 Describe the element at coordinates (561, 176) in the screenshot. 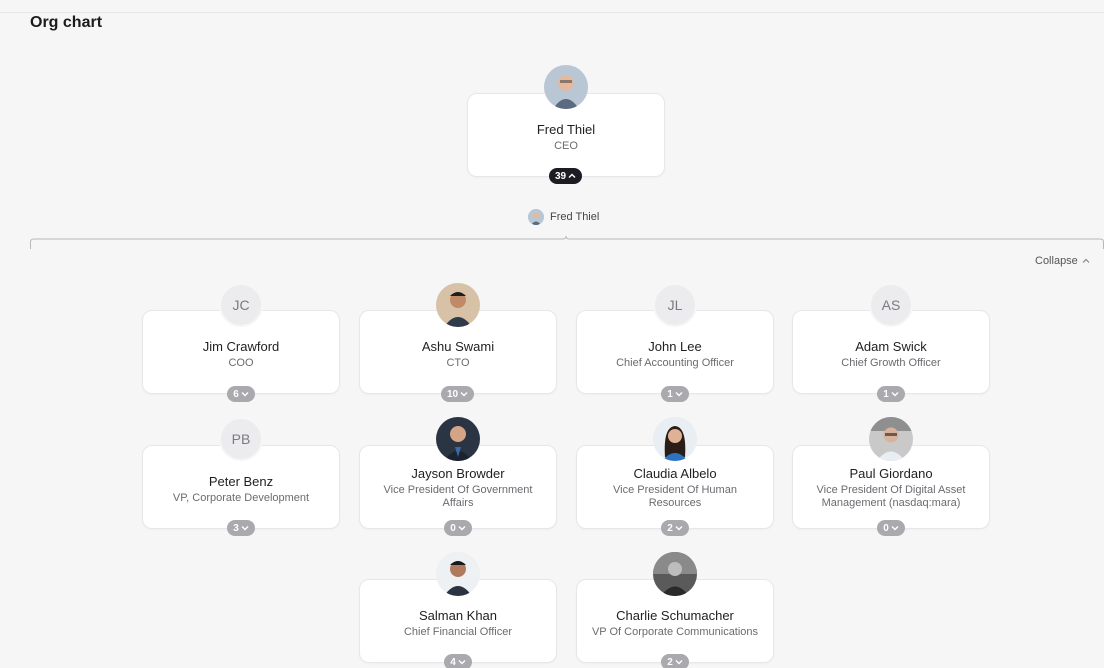

I see `reports-count: 39` at that location.